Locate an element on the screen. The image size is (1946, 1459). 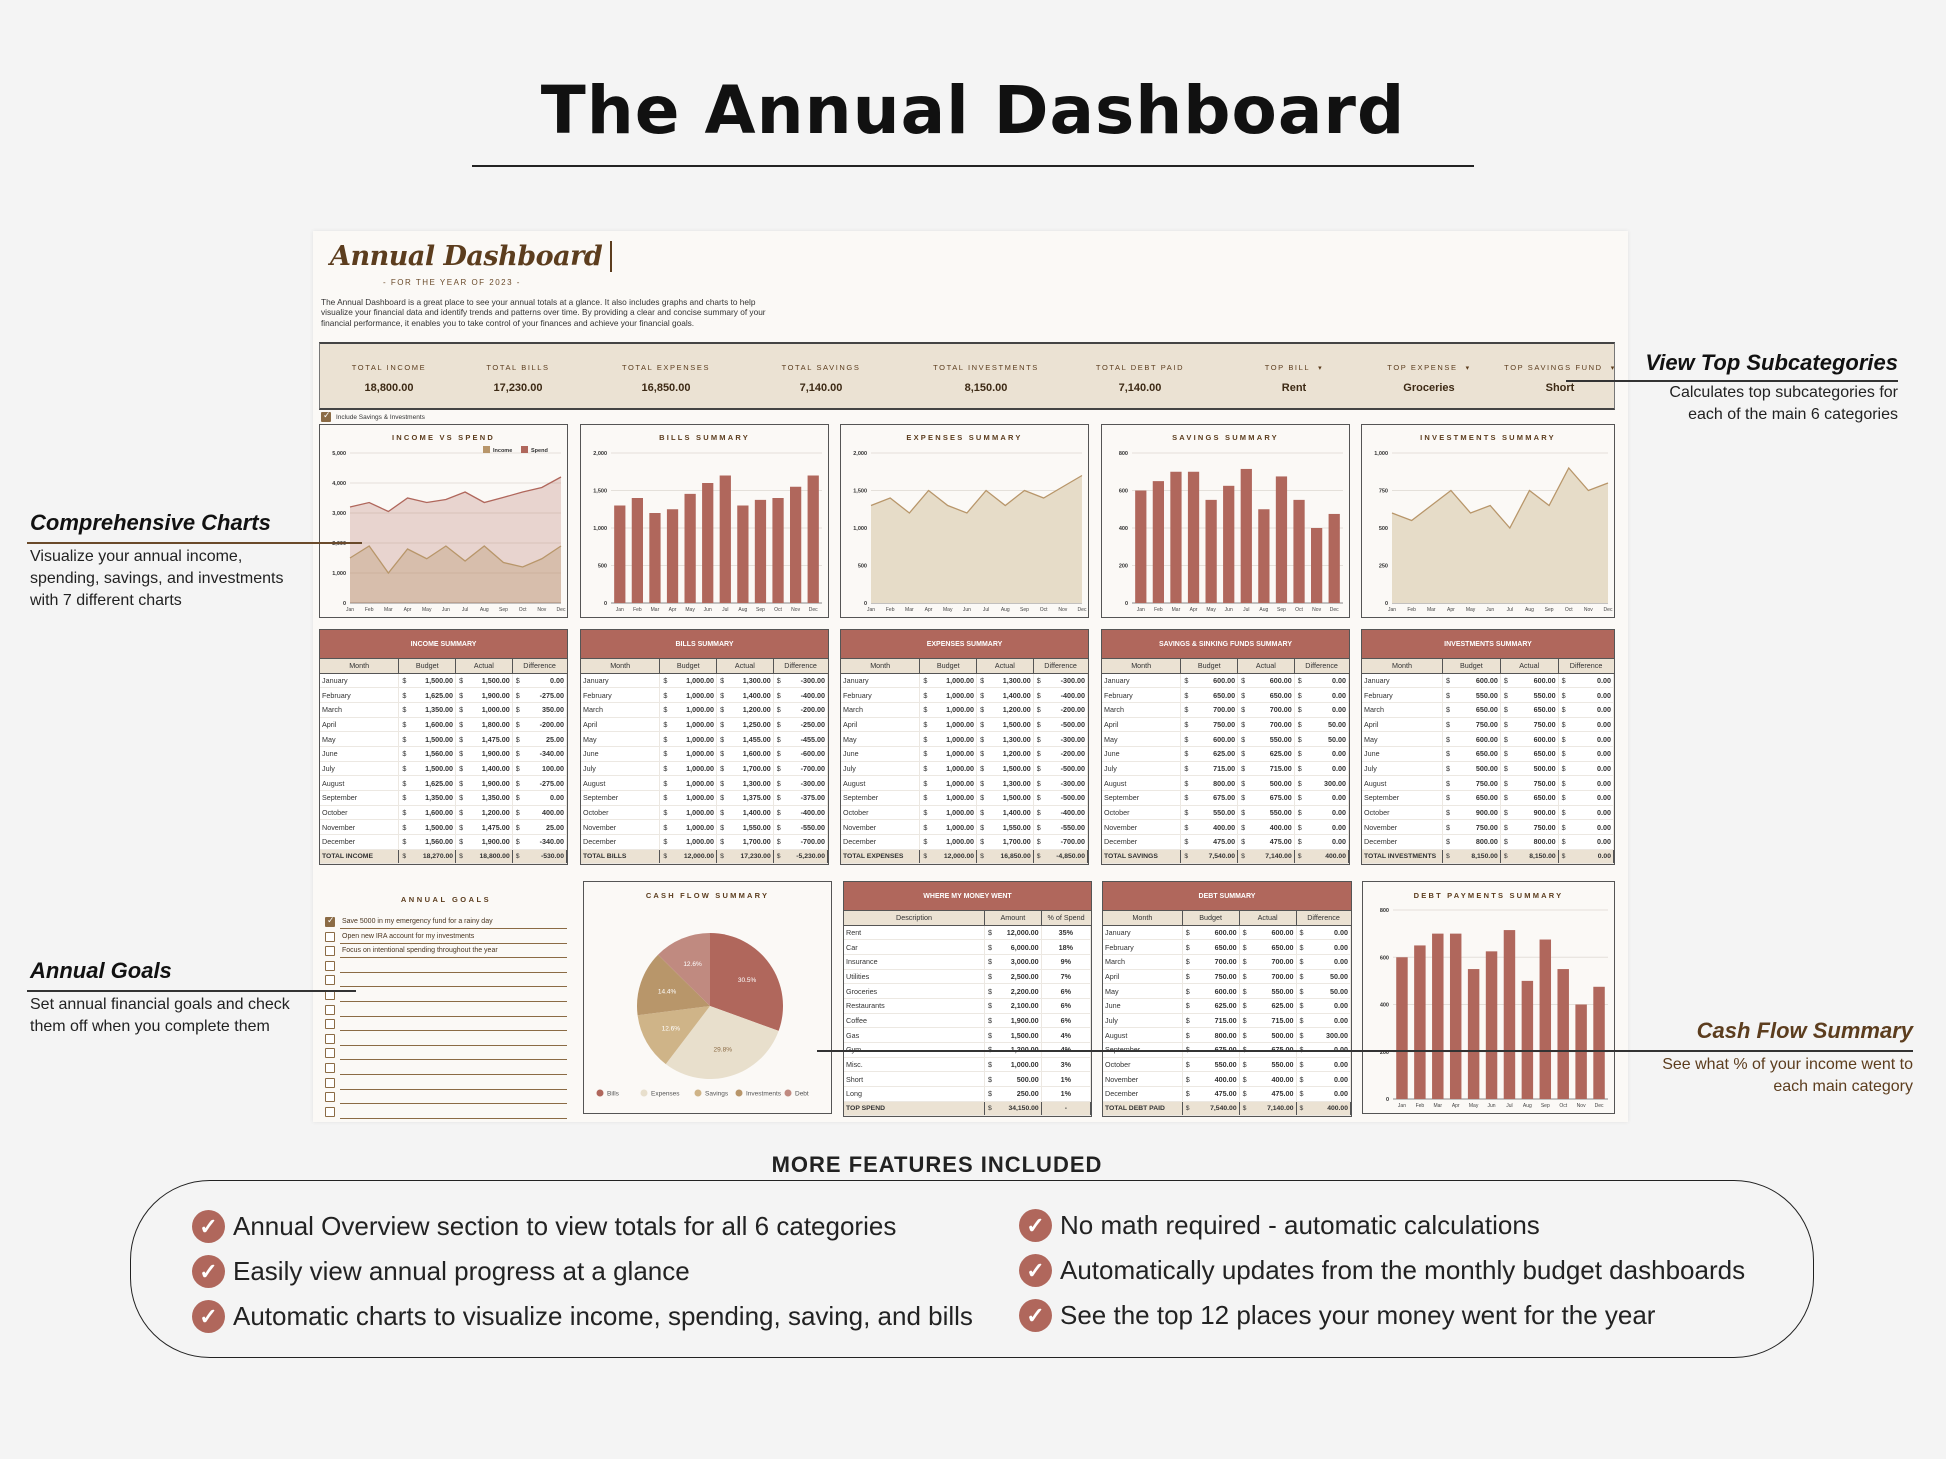
amount: 400.00 is located at coordinates (1224, 827).